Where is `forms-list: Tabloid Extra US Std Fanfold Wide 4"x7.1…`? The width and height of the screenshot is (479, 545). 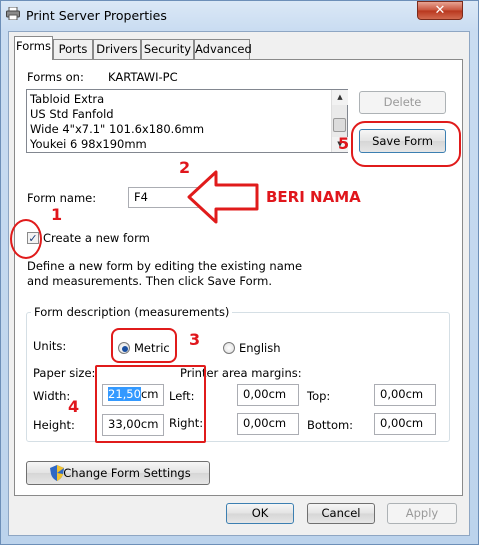
forms-list: Tabloid Extra US Std Fanfold Wide 4"x7.1… is located at coordinates (187, 121).